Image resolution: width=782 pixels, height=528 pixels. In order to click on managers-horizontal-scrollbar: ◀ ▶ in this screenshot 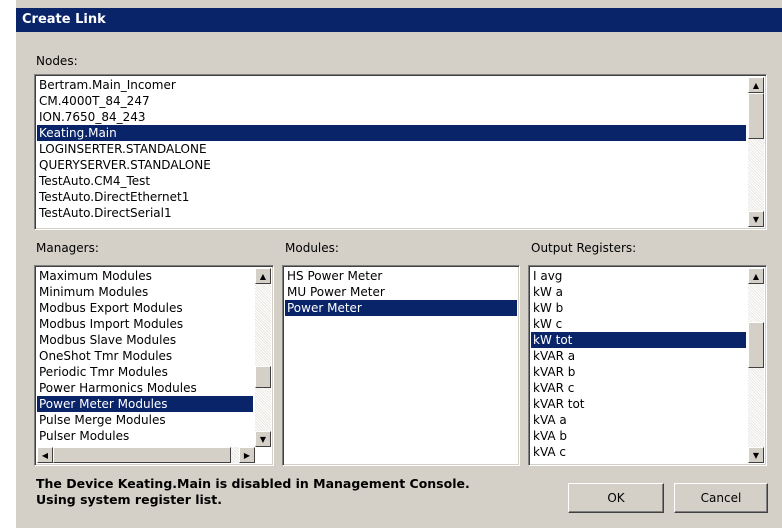, I will do `click(146, 455)`.